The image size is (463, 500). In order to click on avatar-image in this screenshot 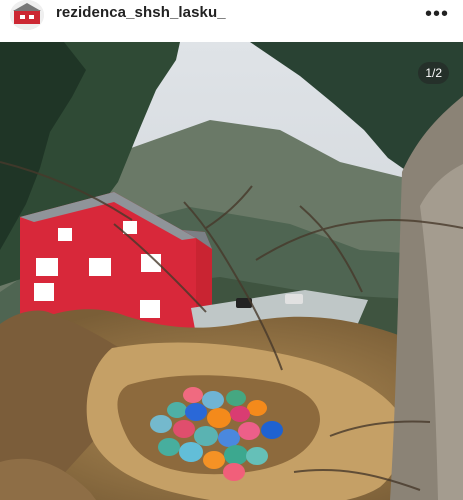, I will do `click(27, 15)`.